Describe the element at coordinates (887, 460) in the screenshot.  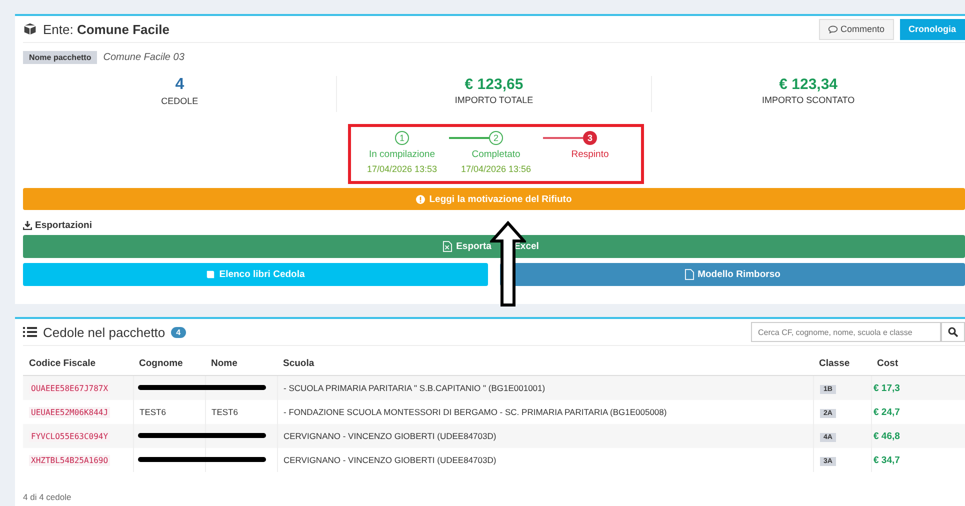
I see `cost-value: € 34,7` at that location.